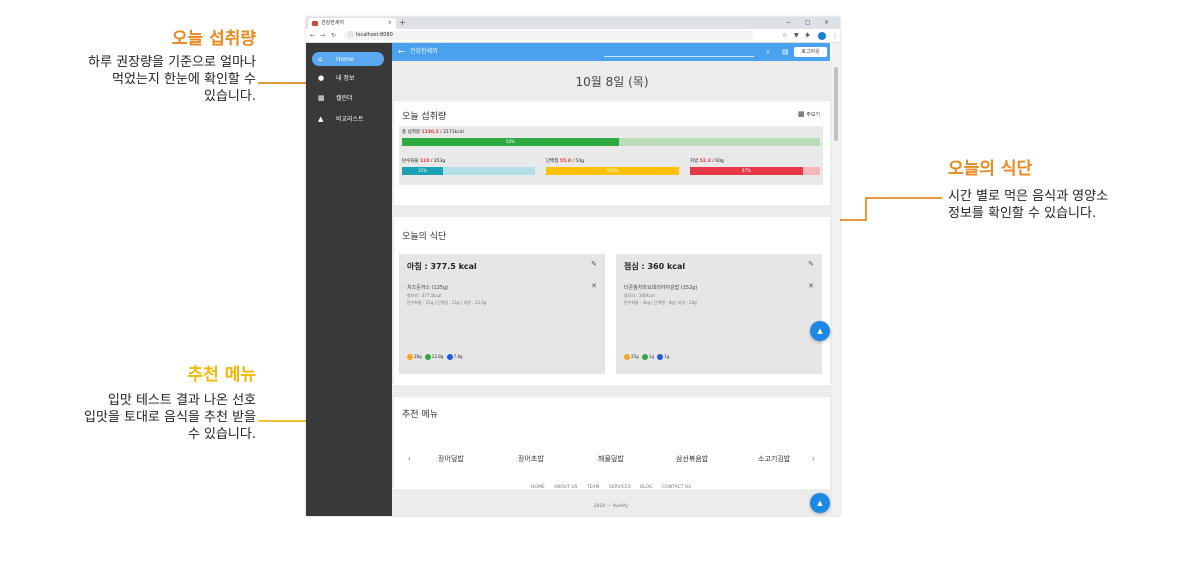 This screenshot has height=561, width=1200. What do you see at coordinates (788, 23) in the screenshot?
I see `minimize-button: −` at bounding box center [788, 23].